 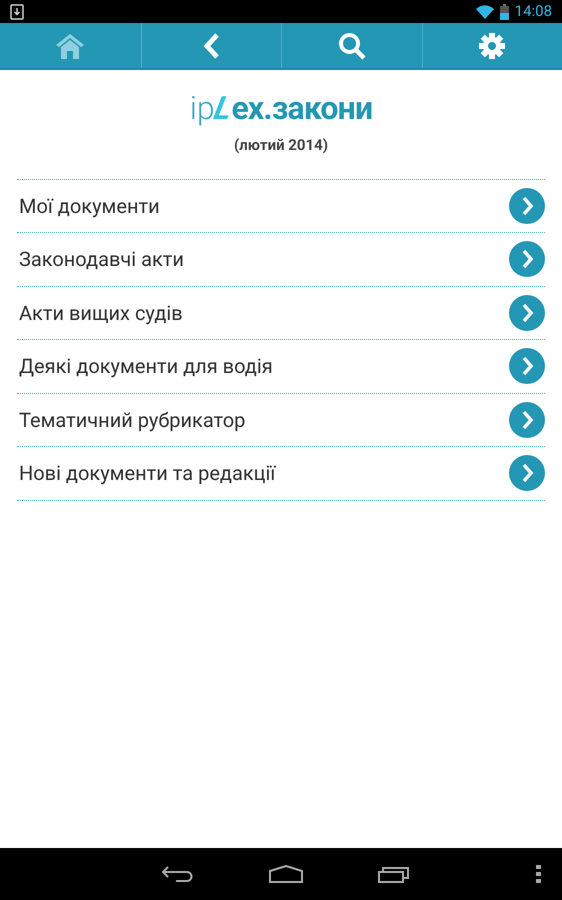 What do you see at coordinates (17, 12) in the screenshot?
I see `download-icon` at bounding box center [17, 12].